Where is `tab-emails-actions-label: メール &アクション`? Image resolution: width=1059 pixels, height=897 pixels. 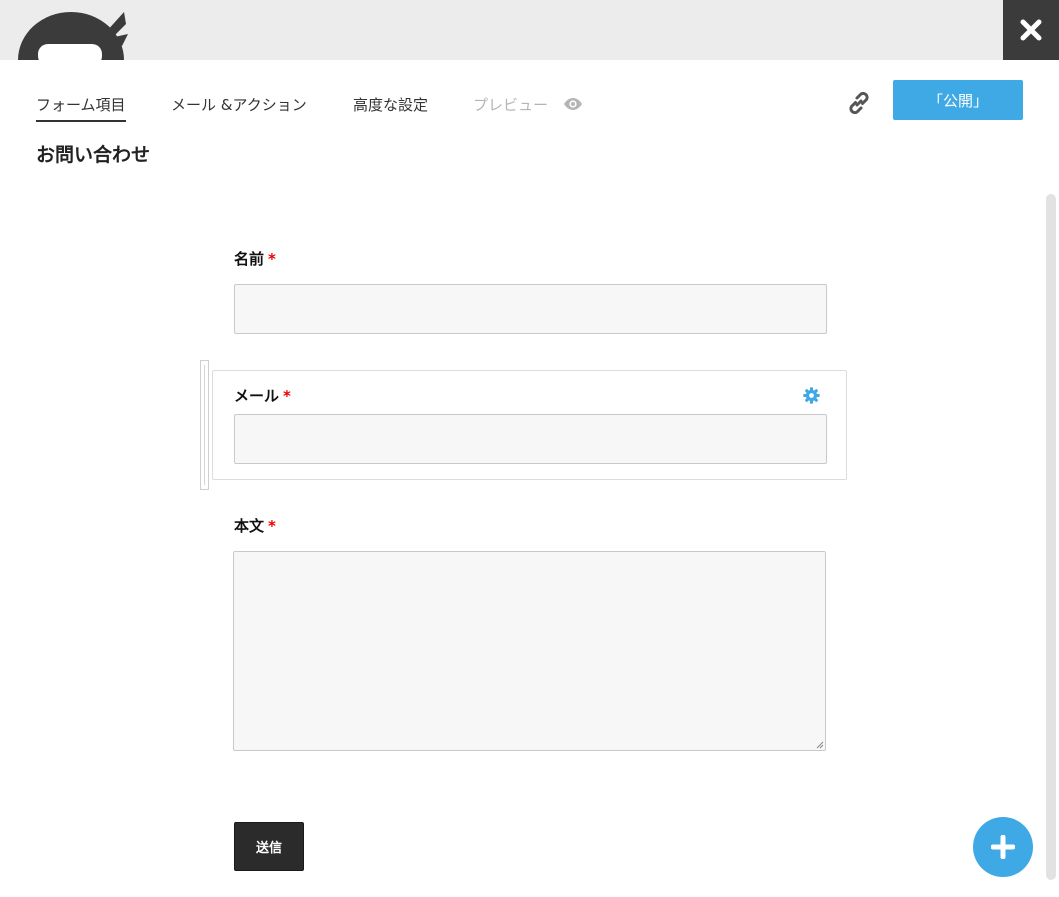
tab-emails-actions-label: メール &アクション is located at coordinates (239, 105).